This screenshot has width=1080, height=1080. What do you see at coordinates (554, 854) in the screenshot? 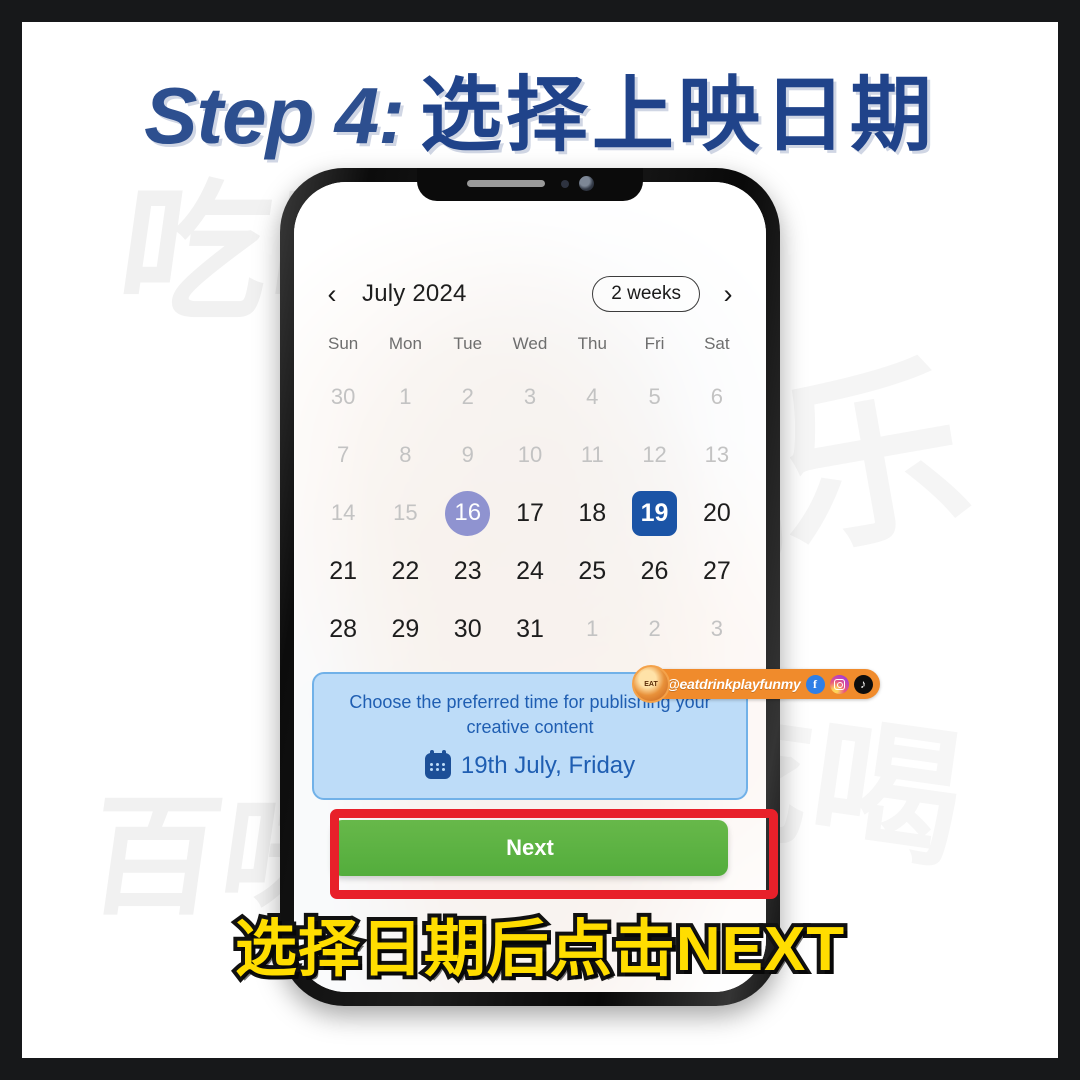
I see `highlight-rectangle` at bounding box center [554, 854].